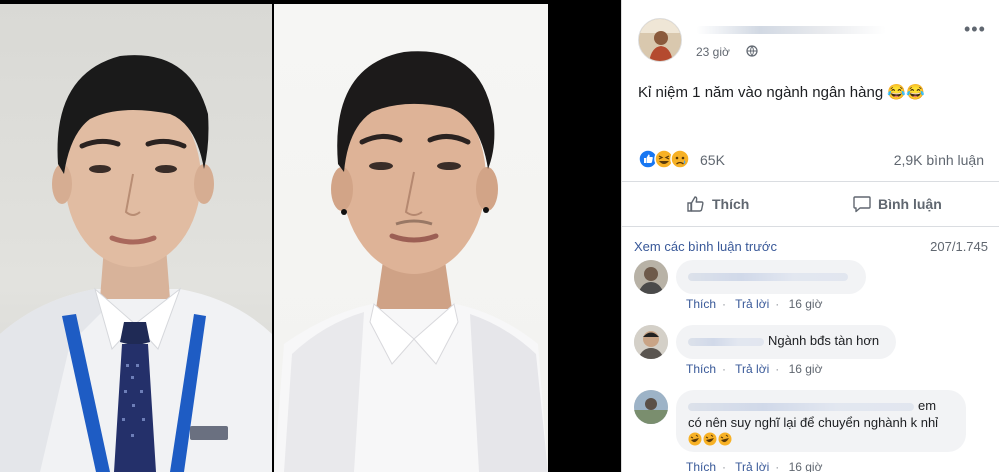  Describe the element at coordinates (959, 246) in the screenshot. I see `comments-page-count: 207/1.745` at that location.